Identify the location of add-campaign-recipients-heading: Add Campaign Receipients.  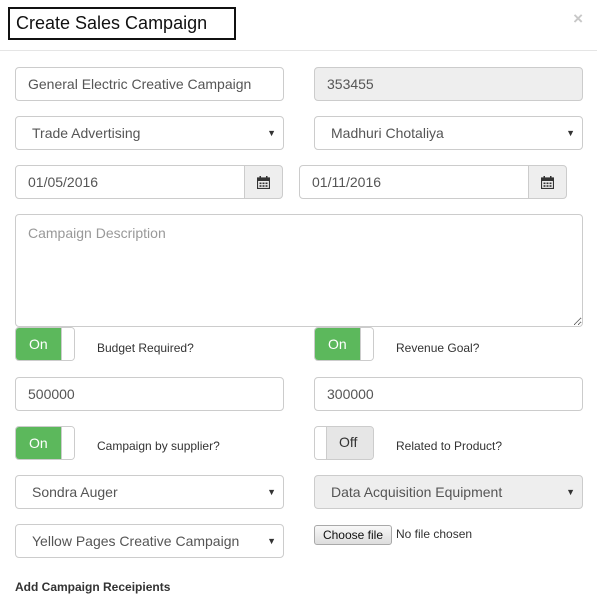
(93, 587).